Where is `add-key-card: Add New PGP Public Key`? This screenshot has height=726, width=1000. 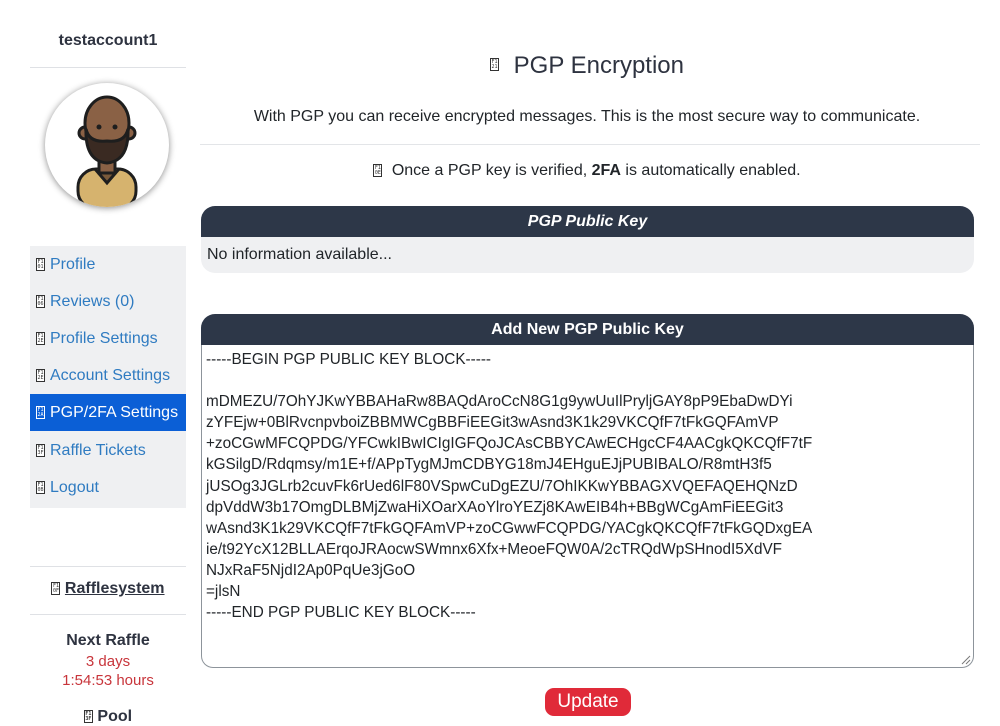
add-key-card: Add New PGP Public Key is located at coordinates (587, 329).